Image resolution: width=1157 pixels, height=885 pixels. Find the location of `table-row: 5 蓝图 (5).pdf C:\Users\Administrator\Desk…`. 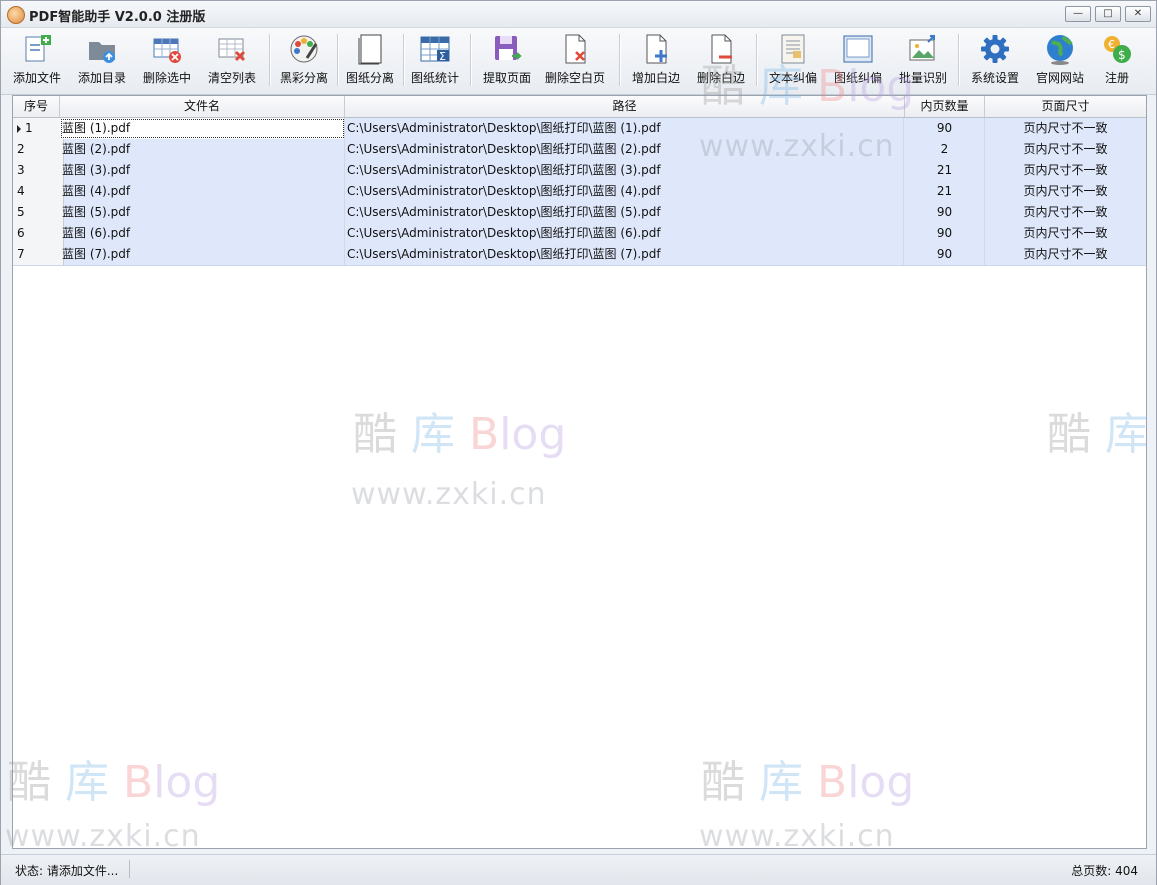

table-row: 5 蓝图 (5).pdf C:\Users\Administrator\Desk… is located at coordinates (579, 213).